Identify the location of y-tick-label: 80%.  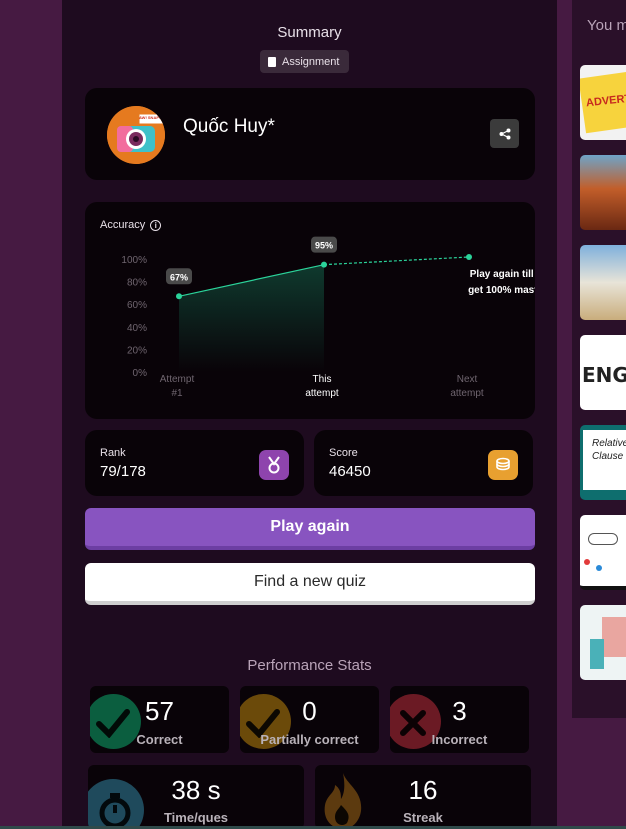
(137, 283).